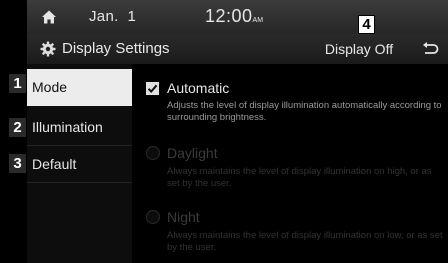 Image resolution: width=448 pixels, height=263 pixels. I want to click on home-icon, so click(49, 17).